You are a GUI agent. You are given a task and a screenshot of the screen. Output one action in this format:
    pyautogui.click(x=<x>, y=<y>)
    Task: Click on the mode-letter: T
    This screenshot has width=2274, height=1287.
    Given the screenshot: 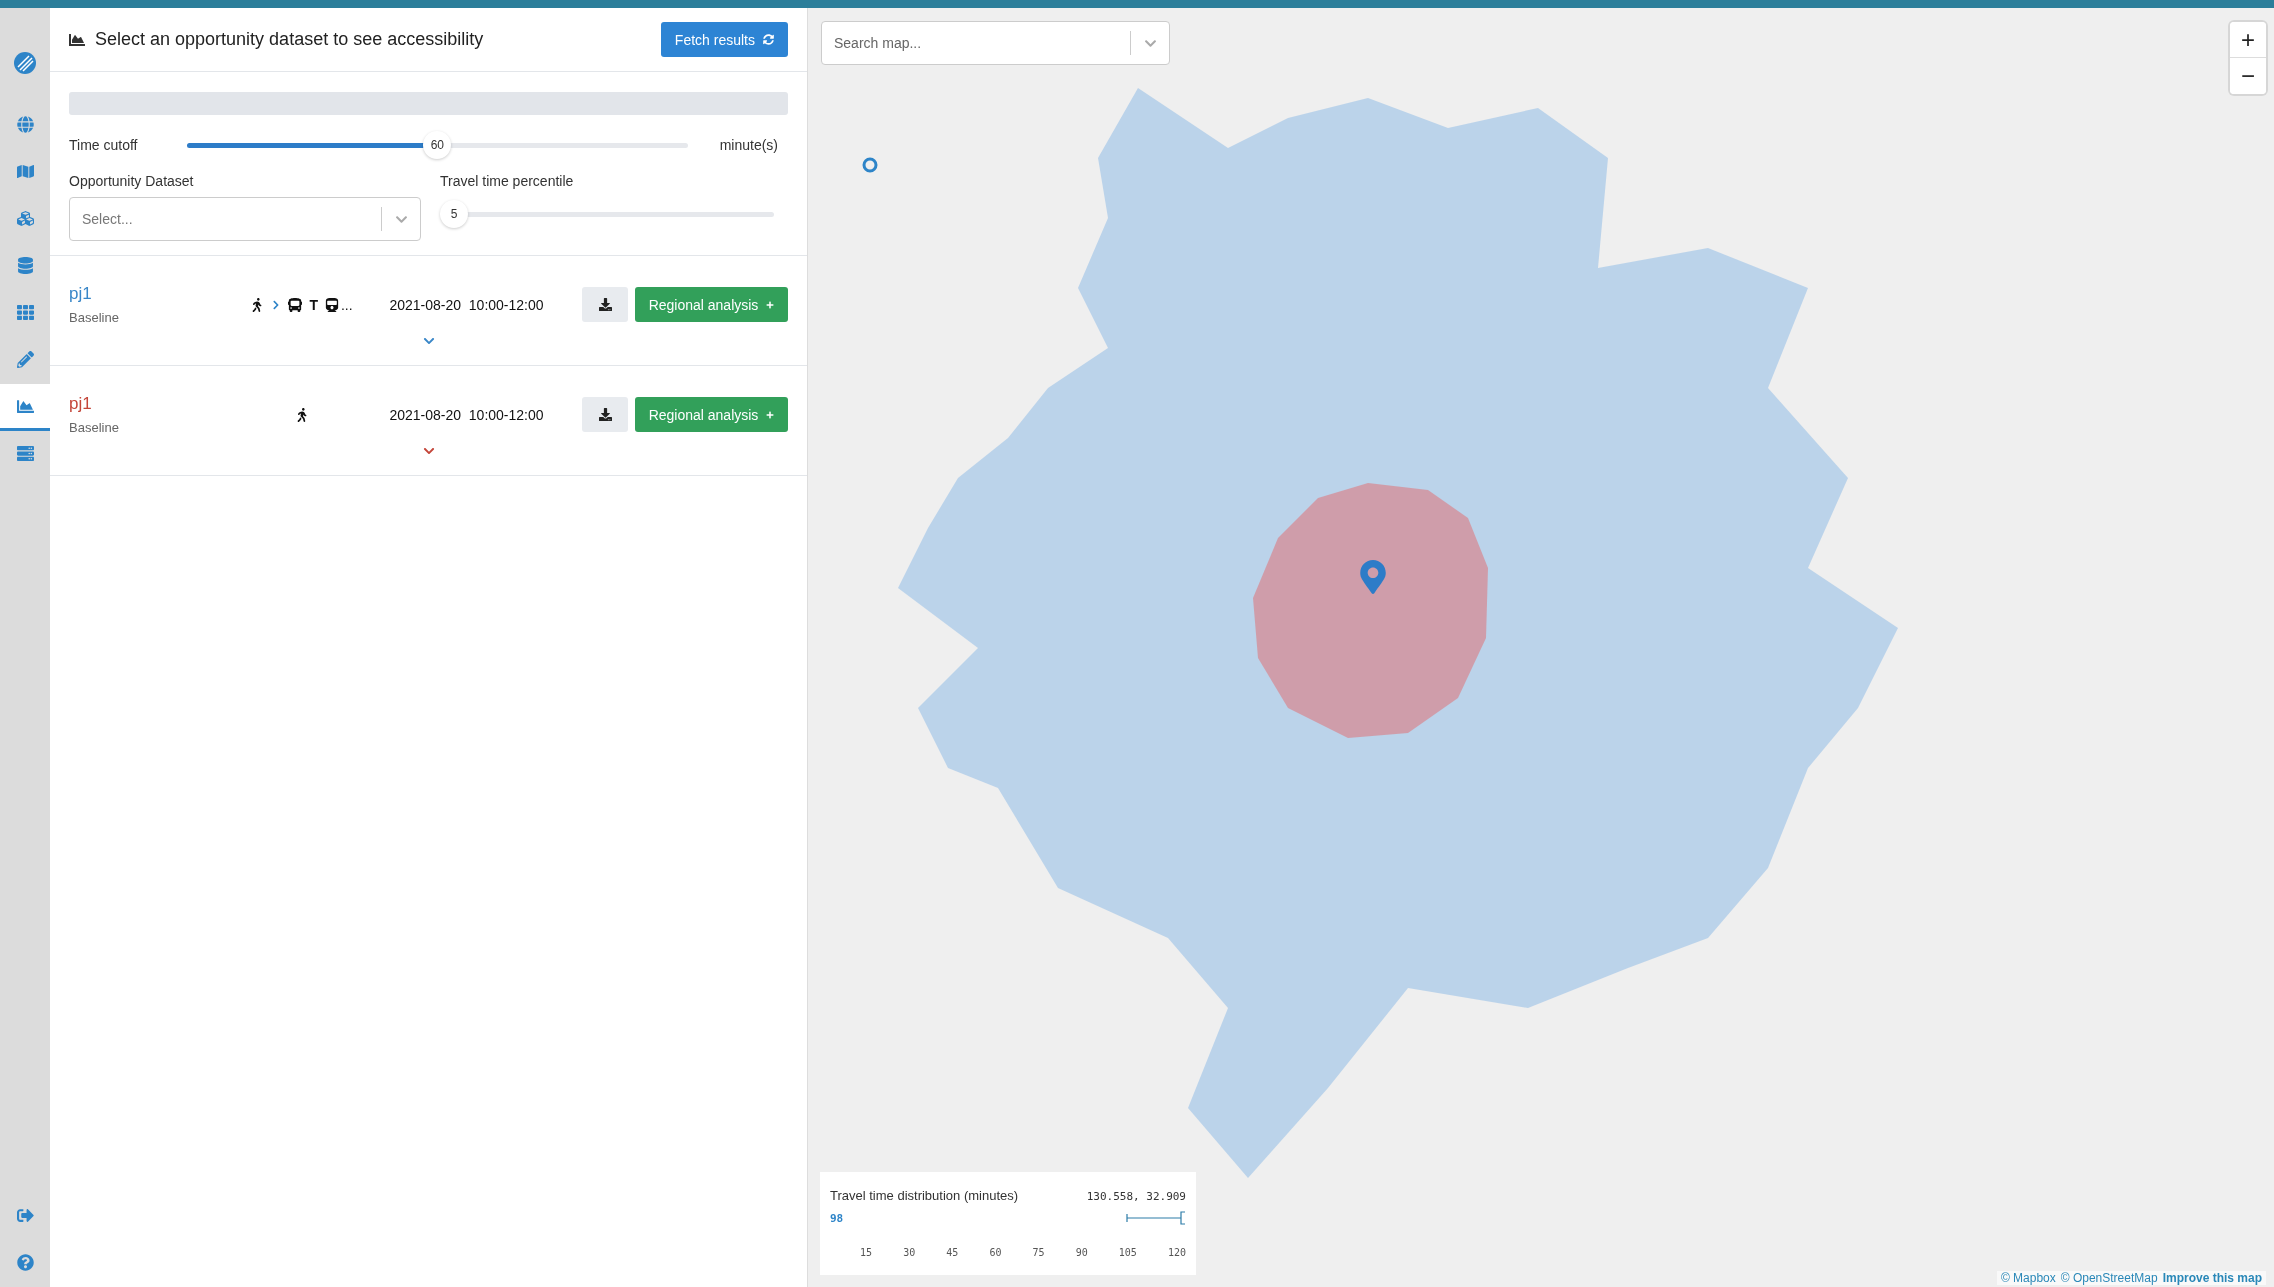 What is the action you would take?
    pyautogui.click(x=313, y=304)
    